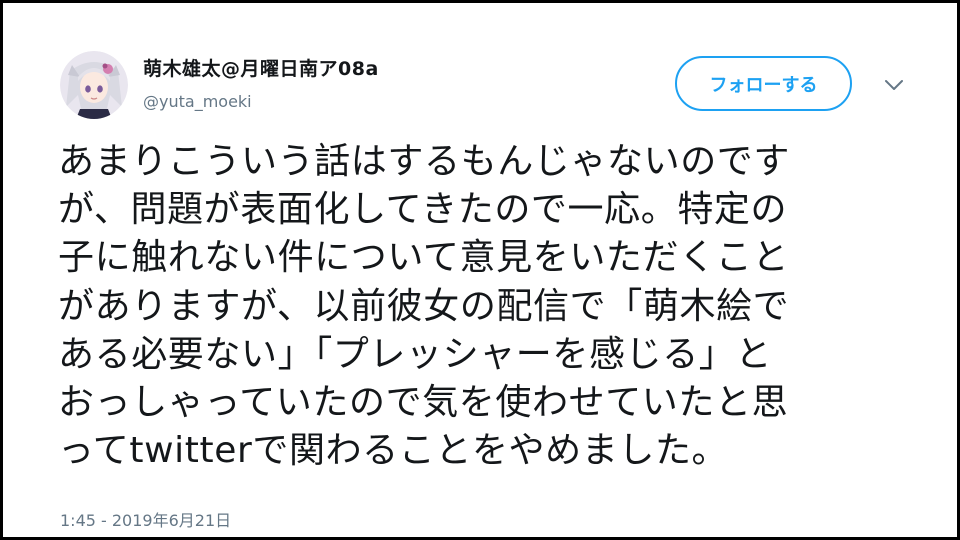 The width and height of the screenshot is (960, 540). Describe the element at coordinates (393, 451) in the screenshot. I see `tweet-text-line: ってtwitterで関わることをやめました。` at that location.